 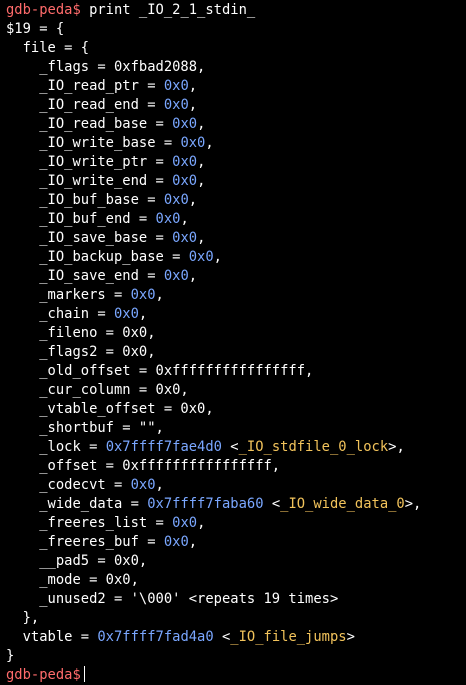 I want to click on terminal-line: __pad5 = 0x0,, so click(x=236, y=561).